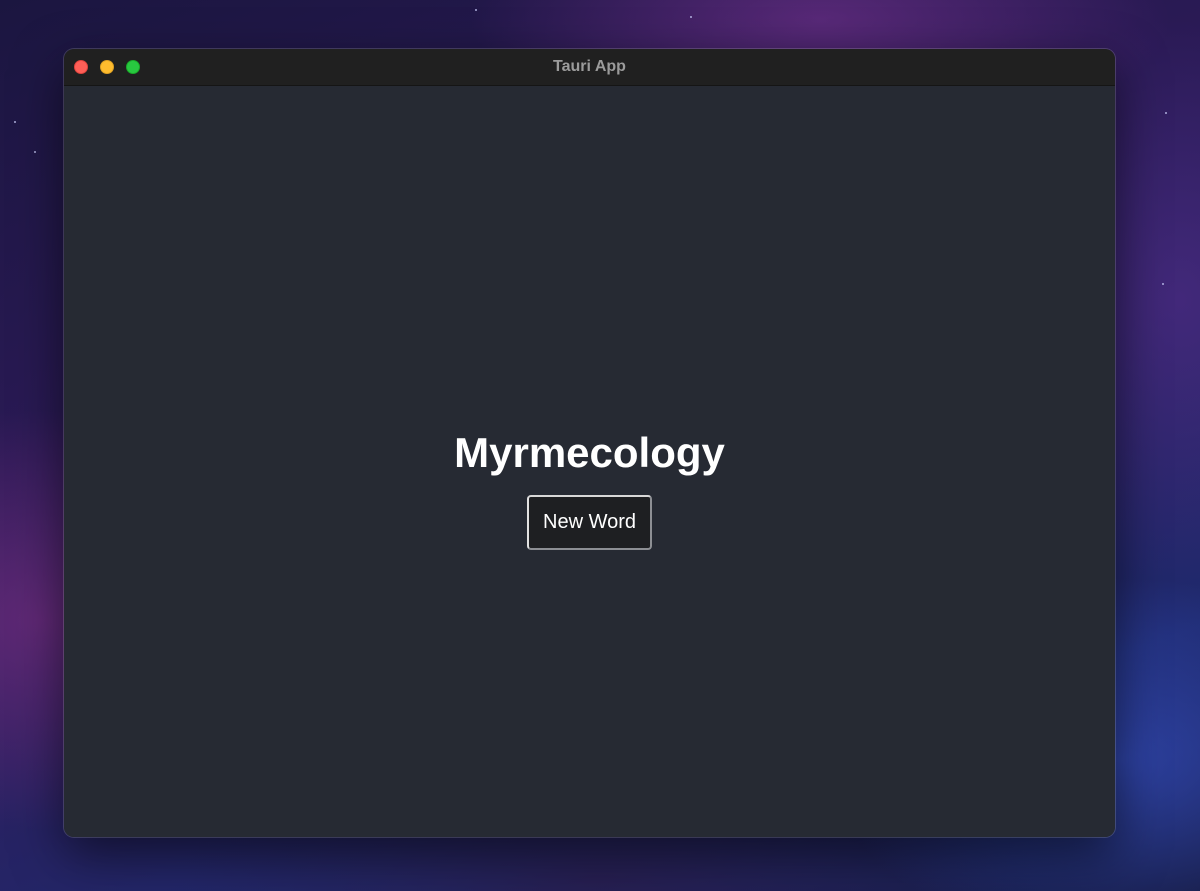 This screenshot has height=891, width=1200. I want to click on word-heading: Myrmecology, so click(589, 452).